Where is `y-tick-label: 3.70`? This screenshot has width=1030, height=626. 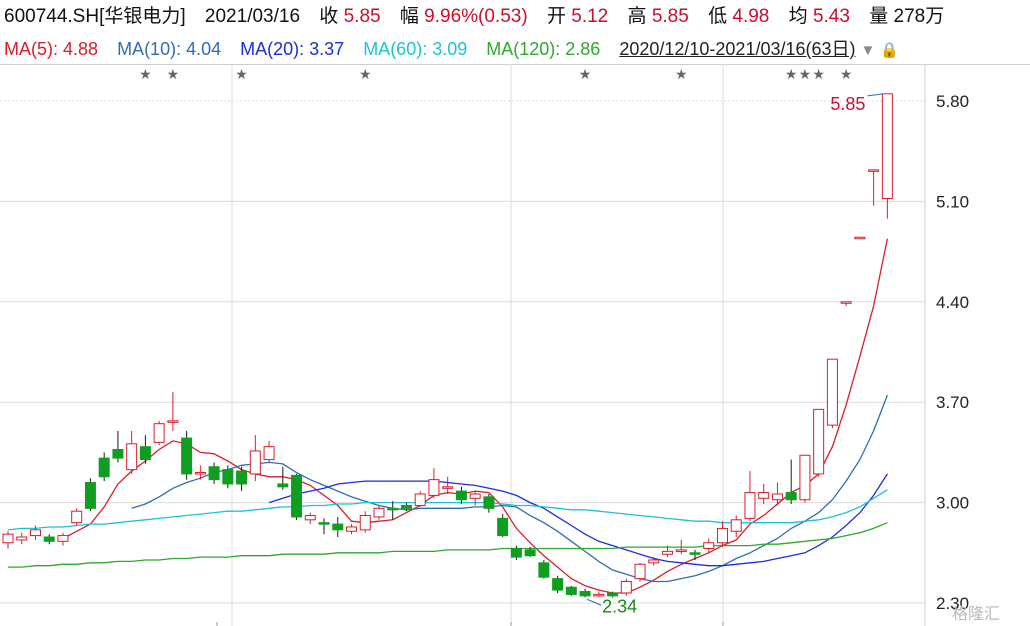
y-tick-label: 3.70 is located at coordinates (952, 402).